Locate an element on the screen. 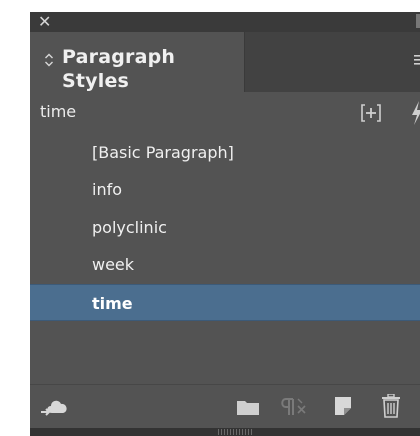 The image size is (420, 436). close-icon: ✕ is located at coordinates (44, 22).